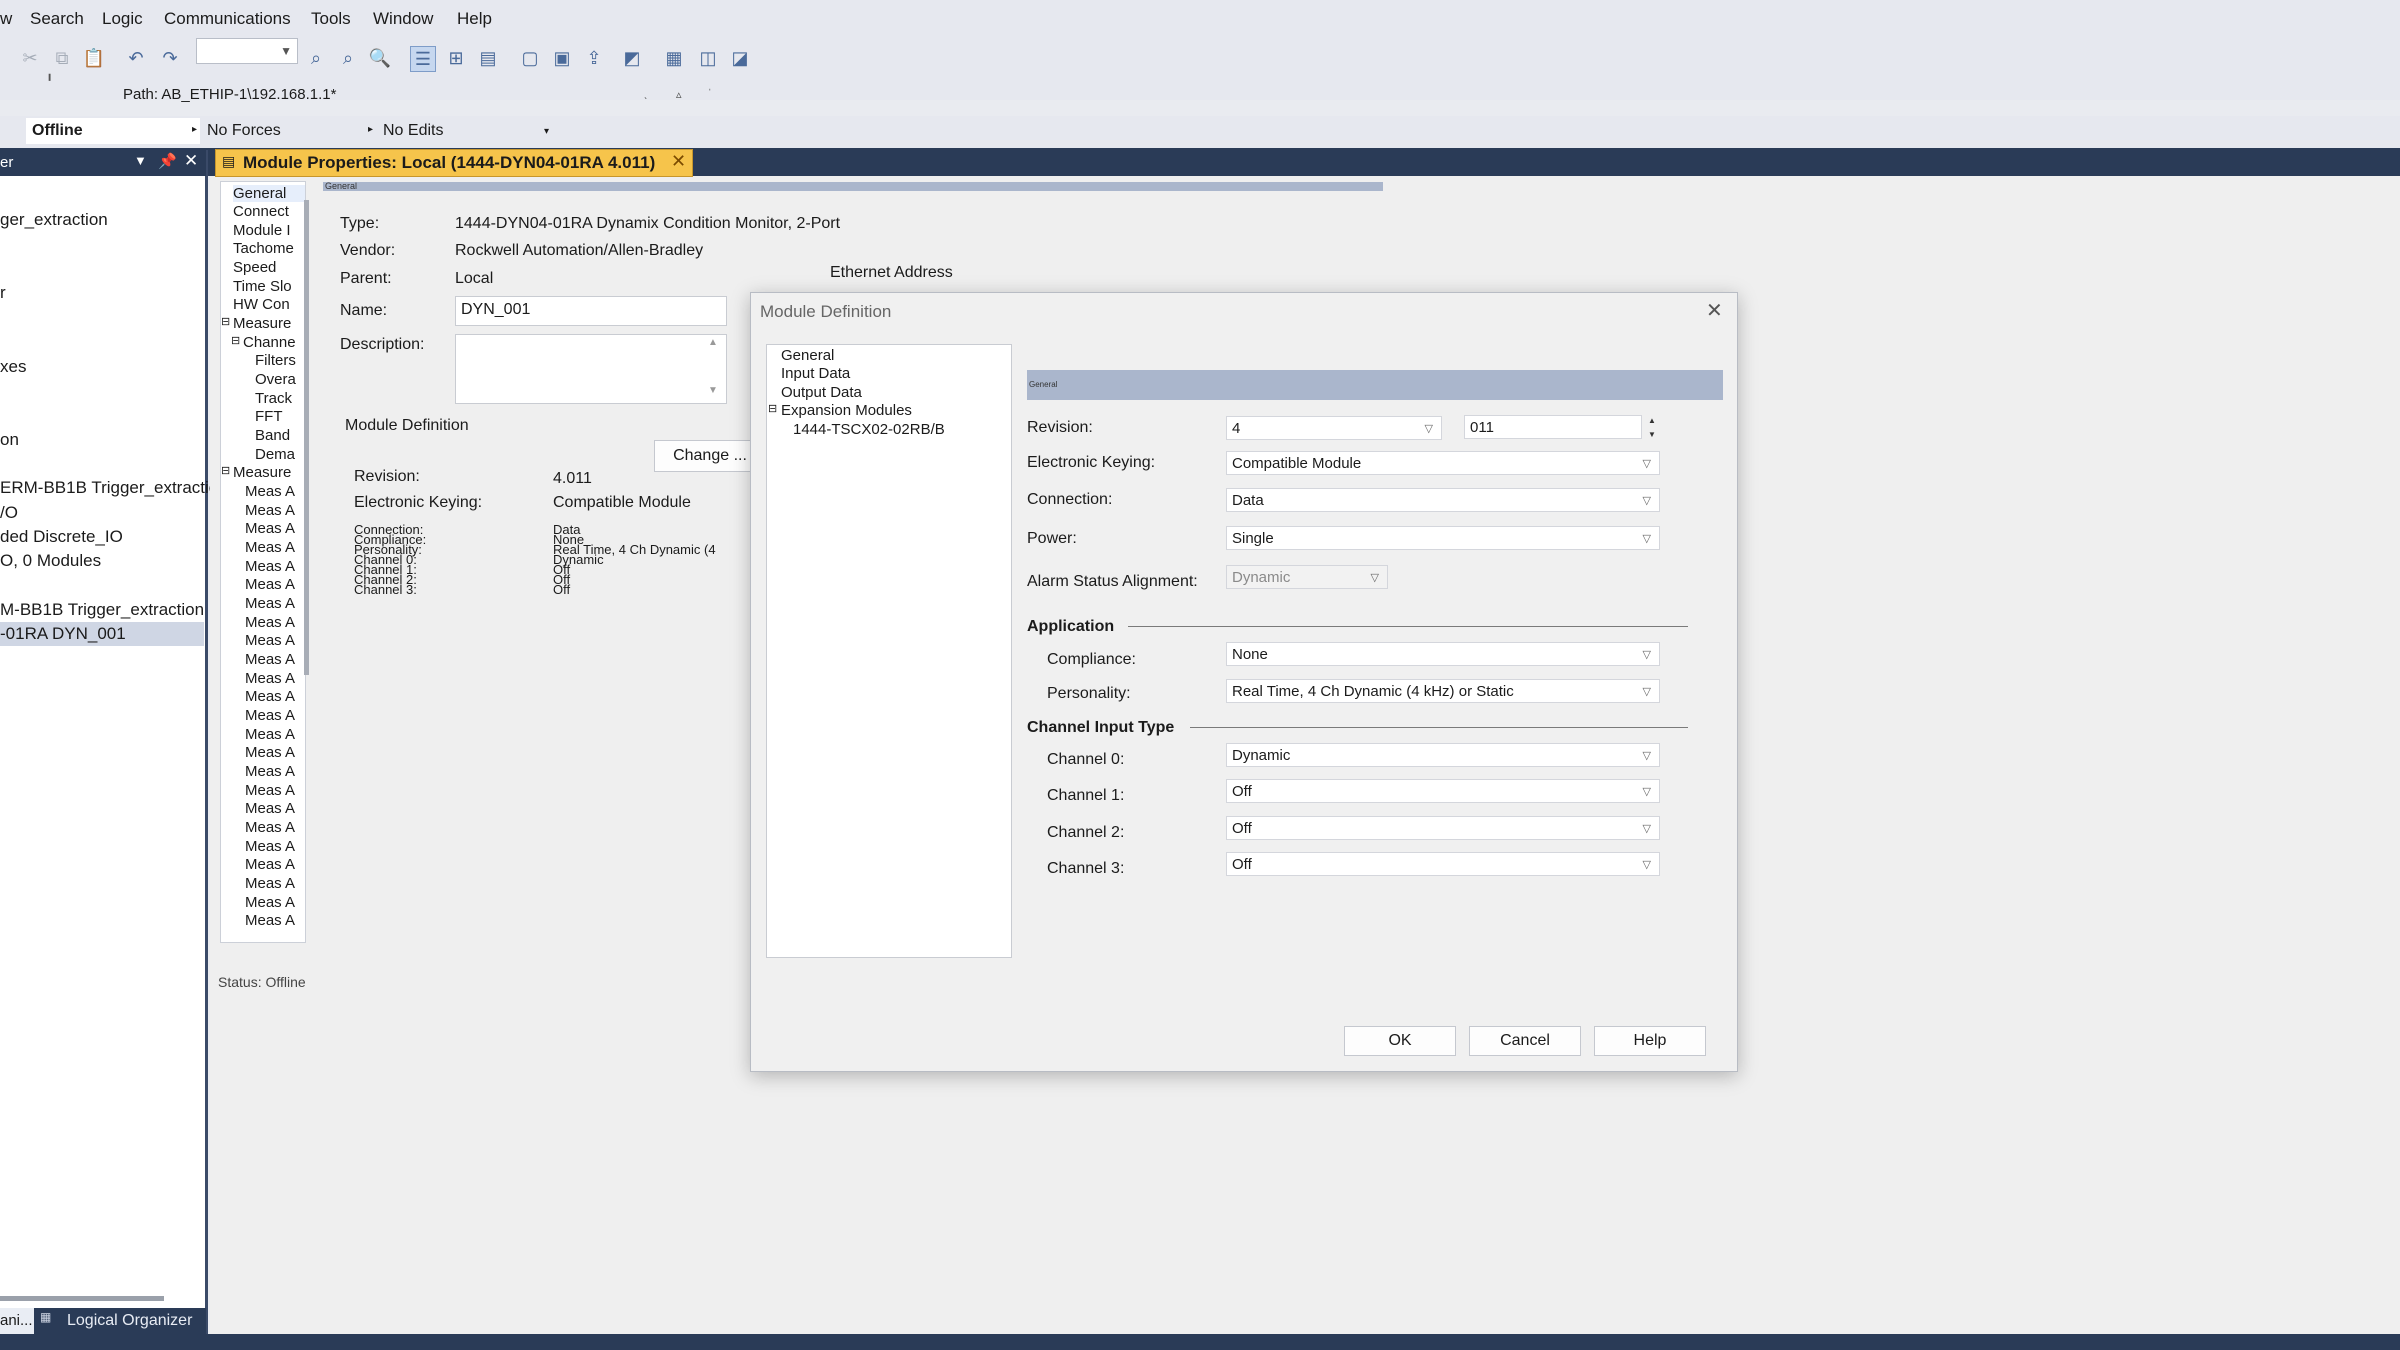 The image size is (2400, 1350). What do you see at coordinates (113, 131) in the screenshot?
I see `mode-box: Offline ▸` at bounding box center [113, 131].